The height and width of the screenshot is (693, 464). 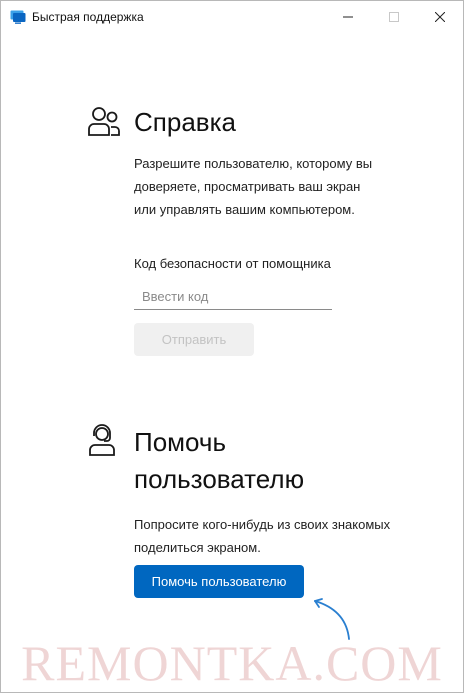 What do you see at coordinates (219, 581) in the screenshot?
I see `help-user-button: Помочь пользователю` at bounding box center [219, 581].